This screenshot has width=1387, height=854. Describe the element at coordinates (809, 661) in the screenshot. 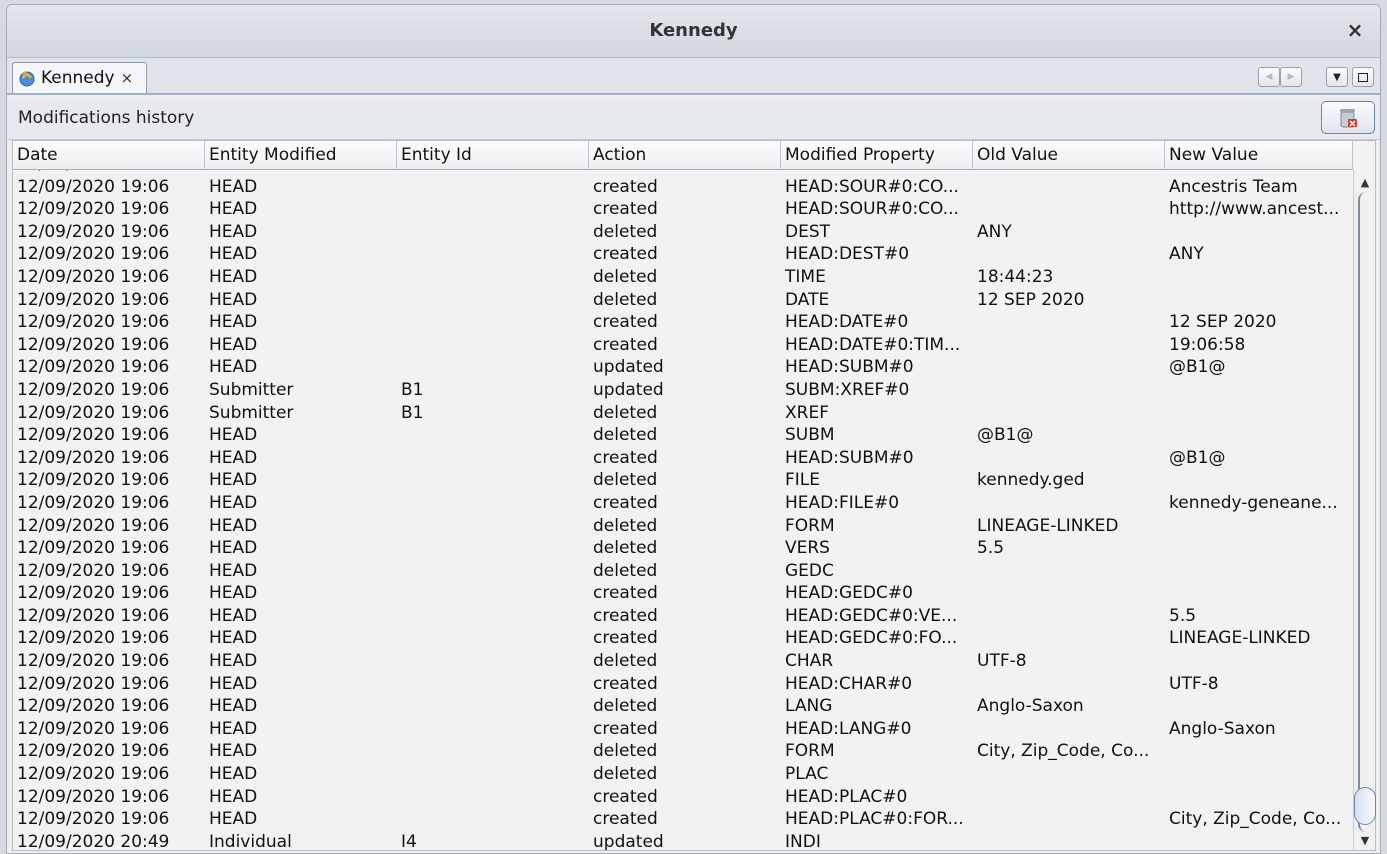

I see `cell-modified-property: CHAR` at that location.